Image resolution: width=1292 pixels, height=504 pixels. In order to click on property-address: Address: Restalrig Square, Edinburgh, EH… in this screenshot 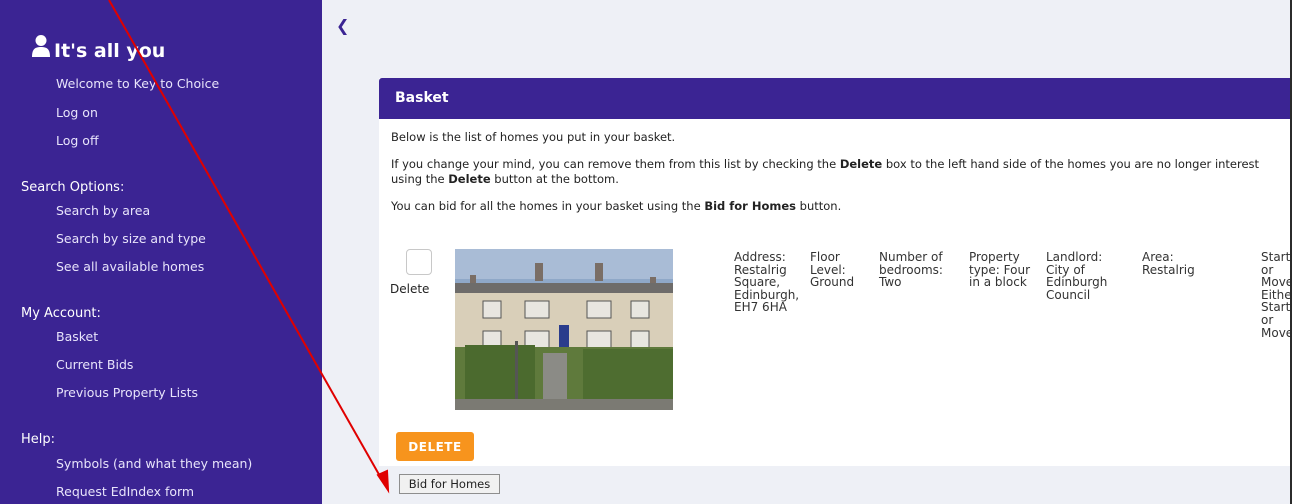, I will do `click(767, 282)`.